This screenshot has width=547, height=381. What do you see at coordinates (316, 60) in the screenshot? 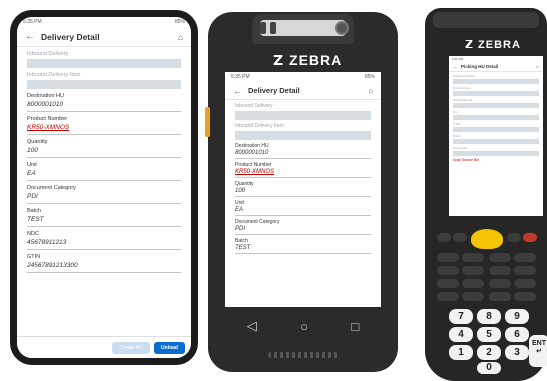
I see `brand-text: ZEBRA` at bounding box center [316, 60].